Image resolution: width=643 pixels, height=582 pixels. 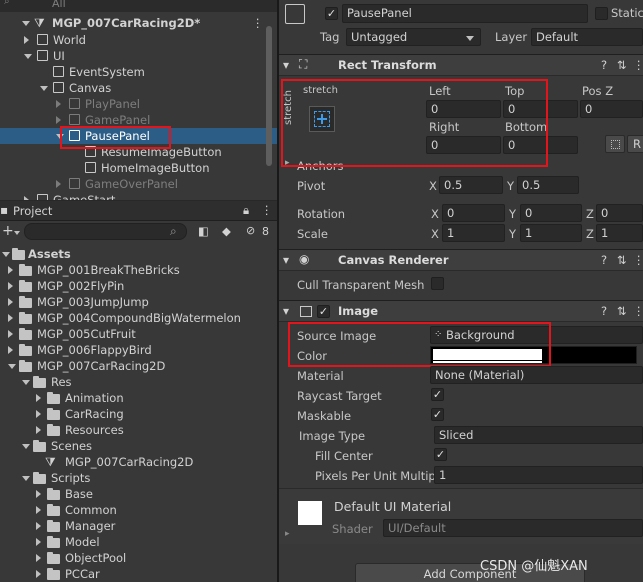 What do you see at coordinates (138, 446) in the screenshot?
I see `project-item: Scenes` at bounding box center [138, 446].